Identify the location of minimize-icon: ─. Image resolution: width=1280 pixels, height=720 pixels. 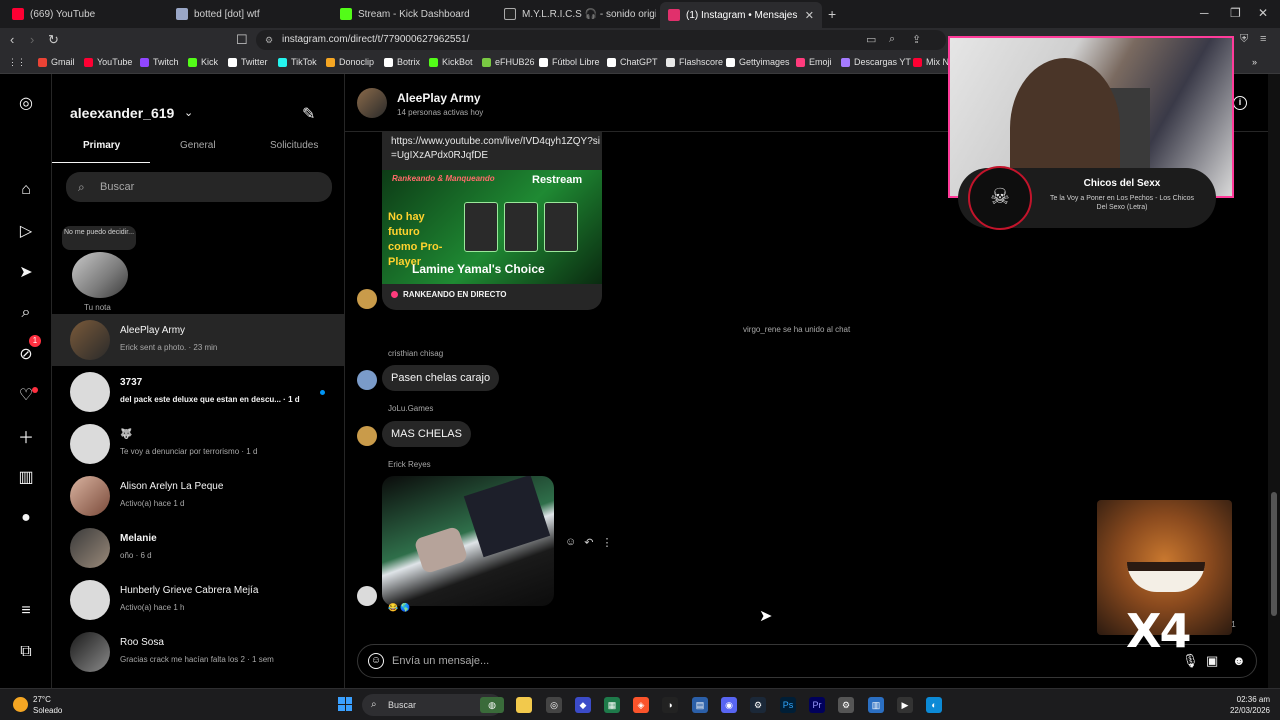
(1204, 13).